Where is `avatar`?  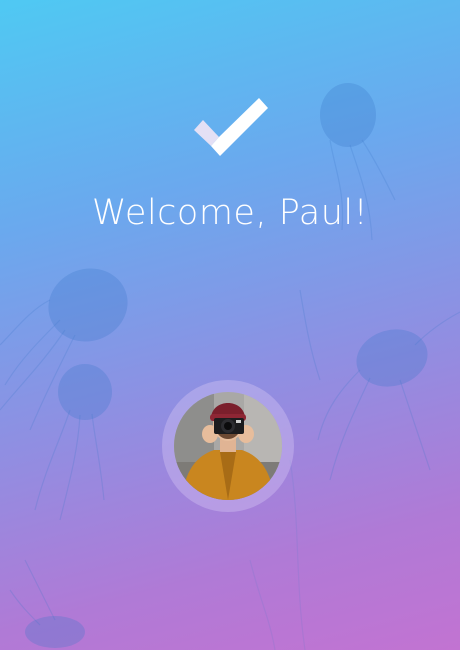
avatar is located at coordinates (228, 446).